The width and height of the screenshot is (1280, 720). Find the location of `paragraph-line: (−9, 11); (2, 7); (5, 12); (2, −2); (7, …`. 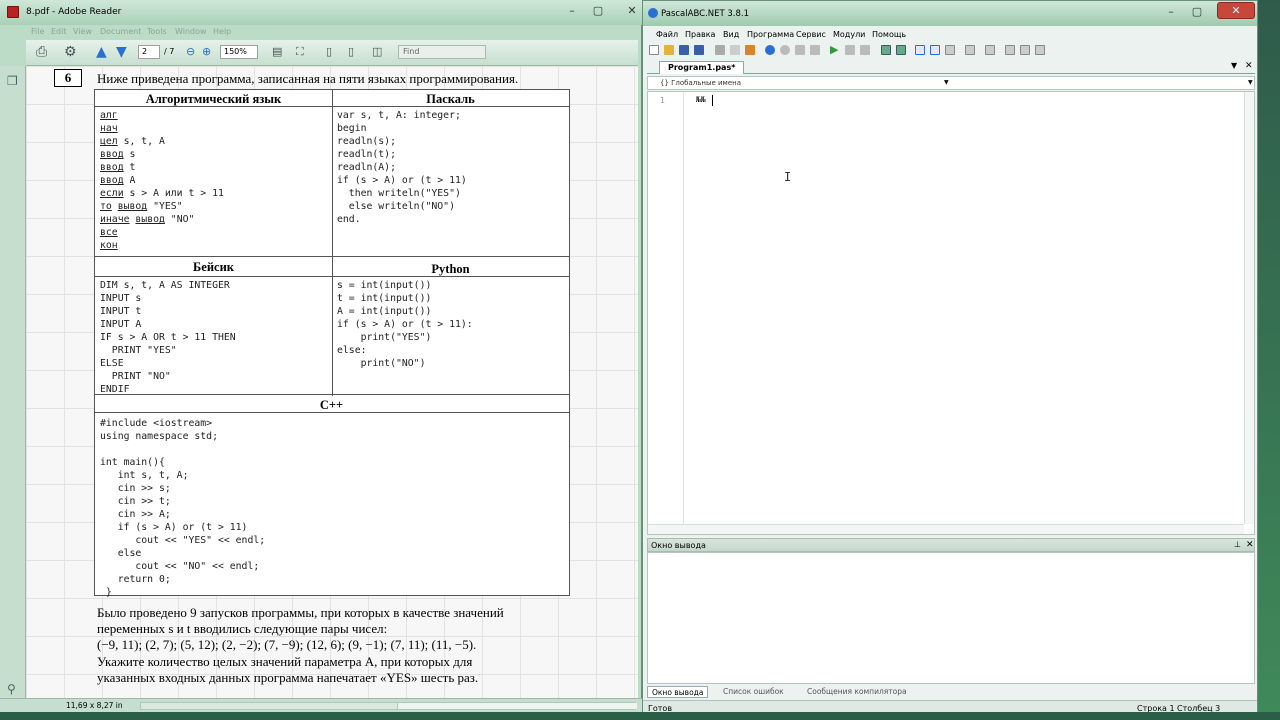

paragraph-line: (−9, 11); (2, 7); (5, 12); (2, −2); (7, … is located at coordinates (287, 645).